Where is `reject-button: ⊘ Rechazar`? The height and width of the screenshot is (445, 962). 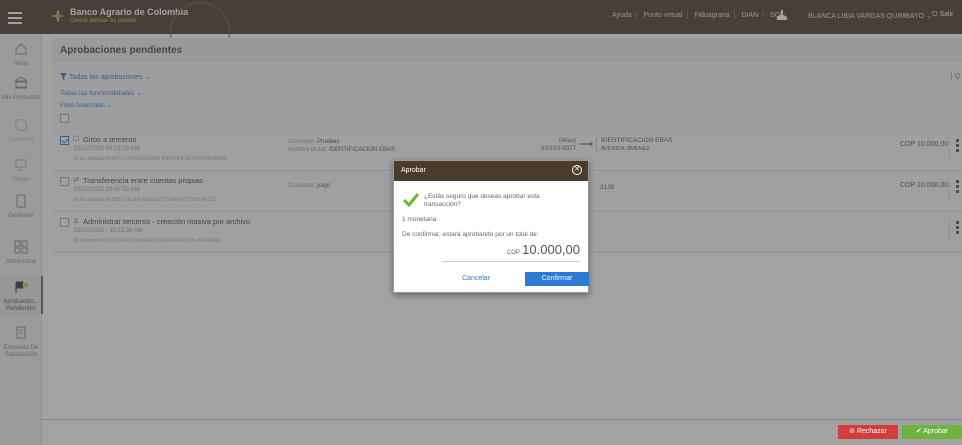
reject-button: ⊘ Rechazar is located at coordinates (868, 432).